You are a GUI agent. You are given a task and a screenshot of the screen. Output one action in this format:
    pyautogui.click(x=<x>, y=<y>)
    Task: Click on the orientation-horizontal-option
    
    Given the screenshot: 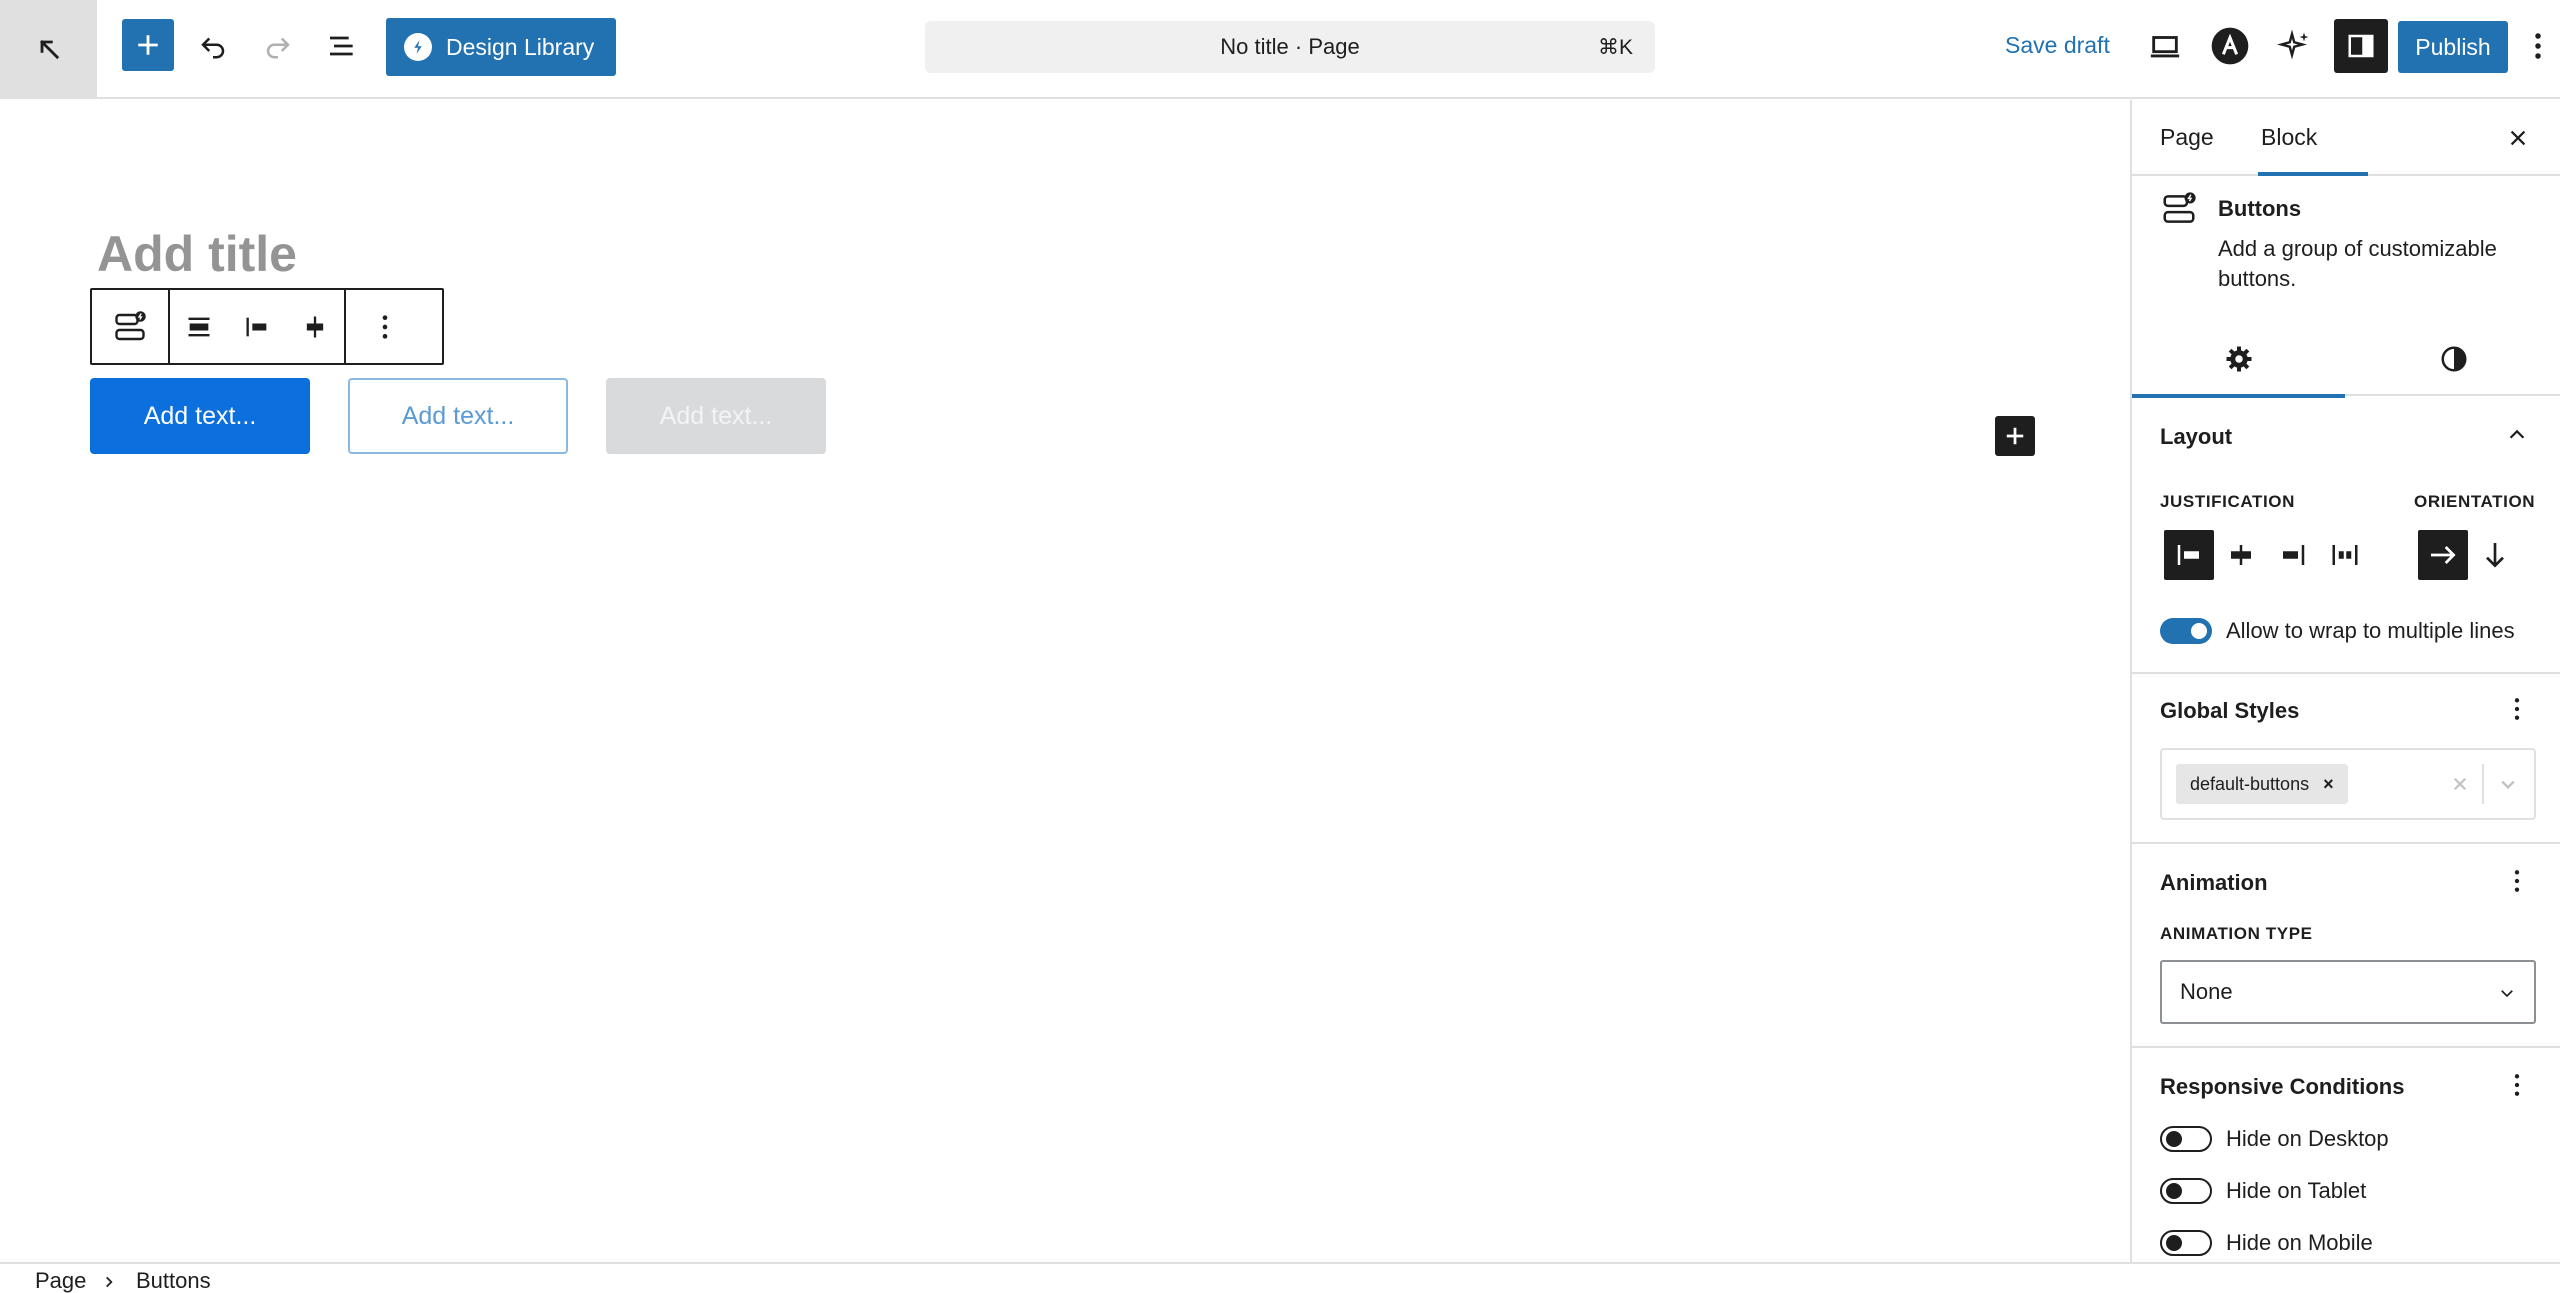 What is the action you would take?
    pyautogui.click(x=2443, y=555)
    